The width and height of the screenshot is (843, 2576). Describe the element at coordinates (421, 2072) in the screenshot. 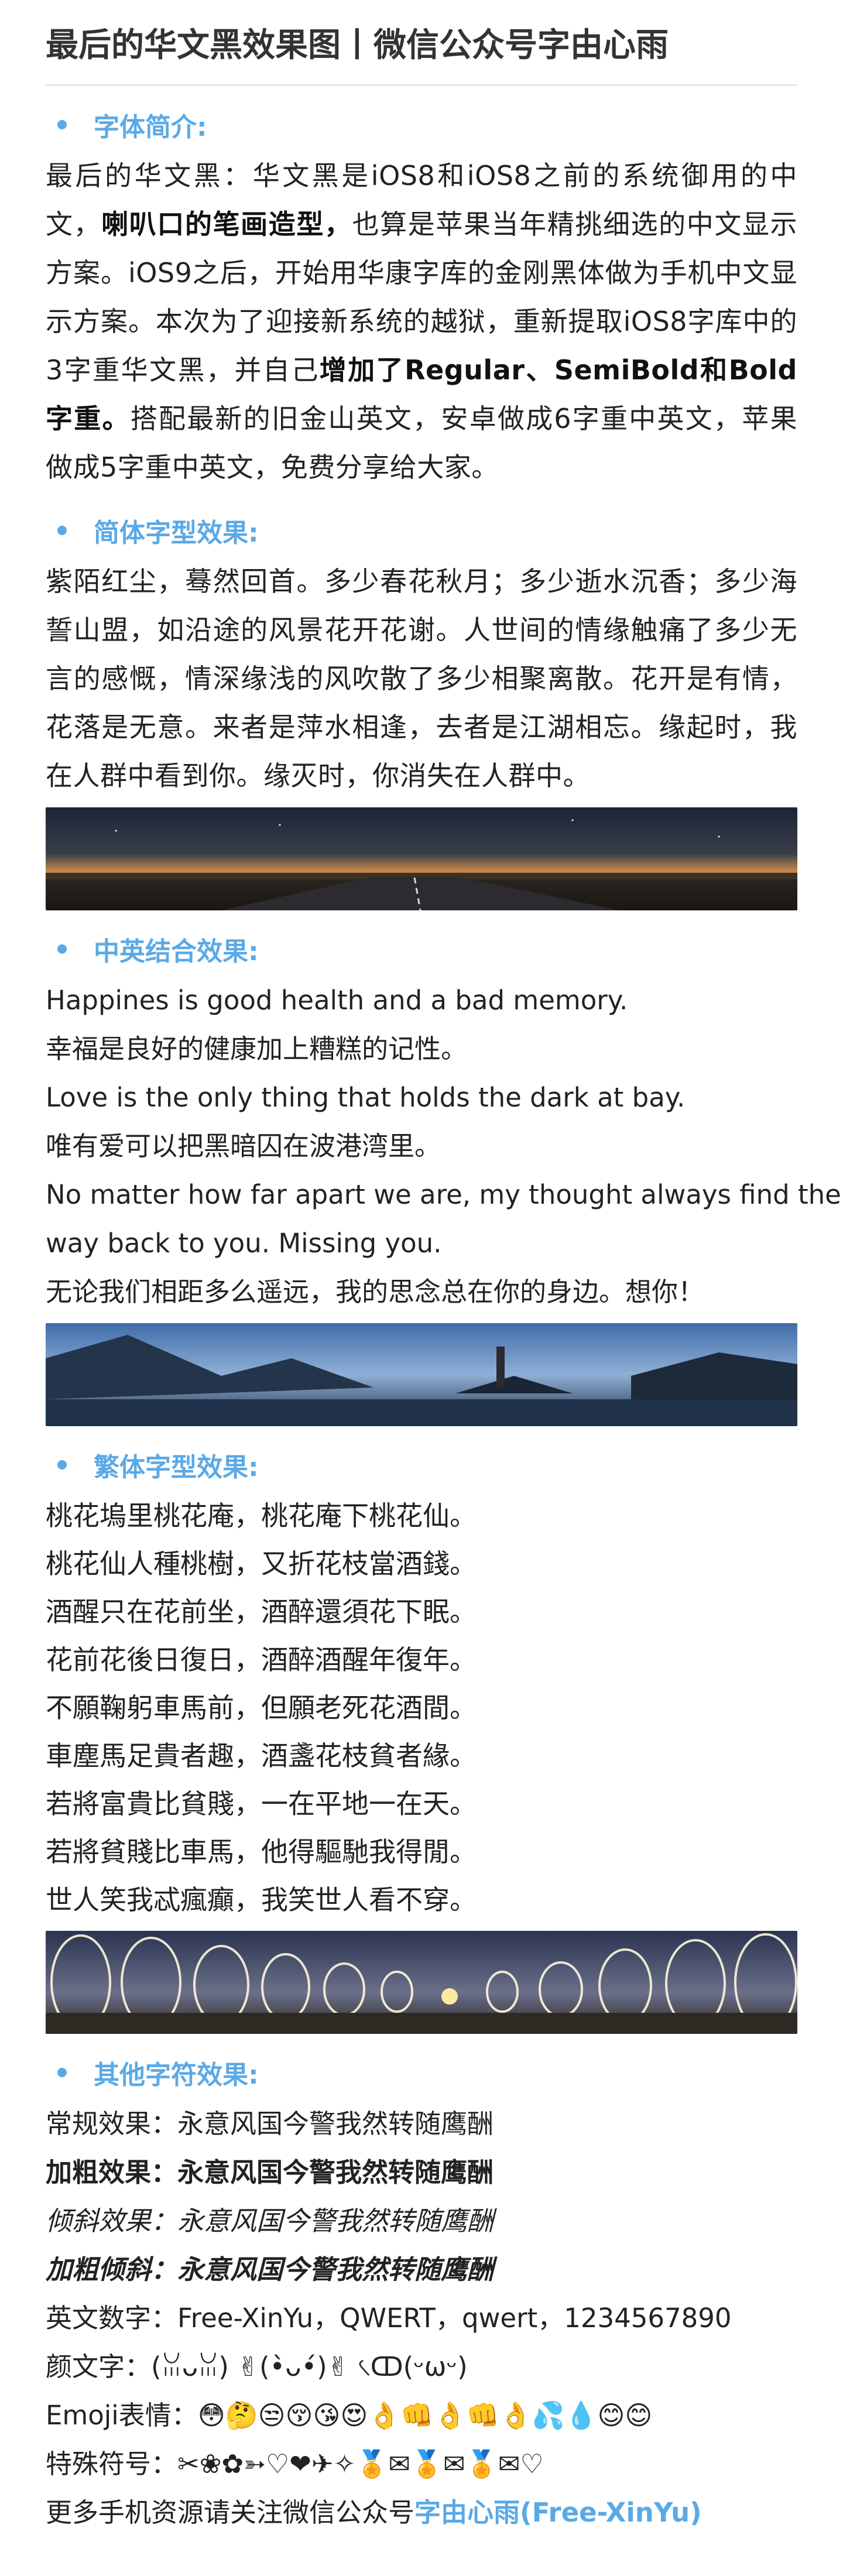

I see `section-heading-other: 其他字符效果:` at that location.